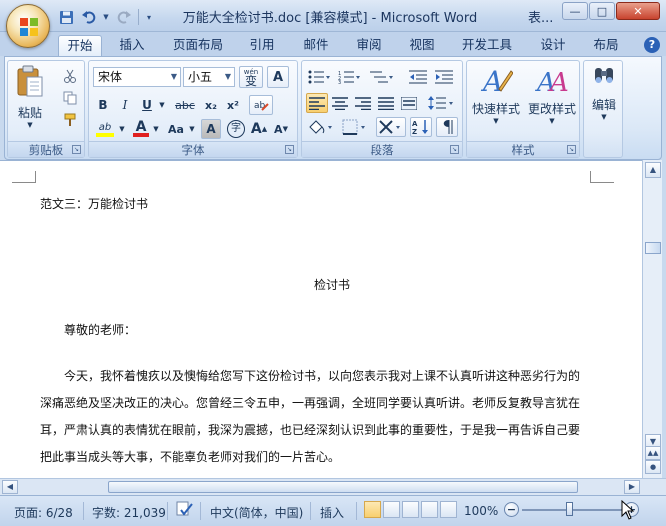 The height and width of the screenshot is (526, 666). I want to click on format-painter-icon, so click(70, 120).